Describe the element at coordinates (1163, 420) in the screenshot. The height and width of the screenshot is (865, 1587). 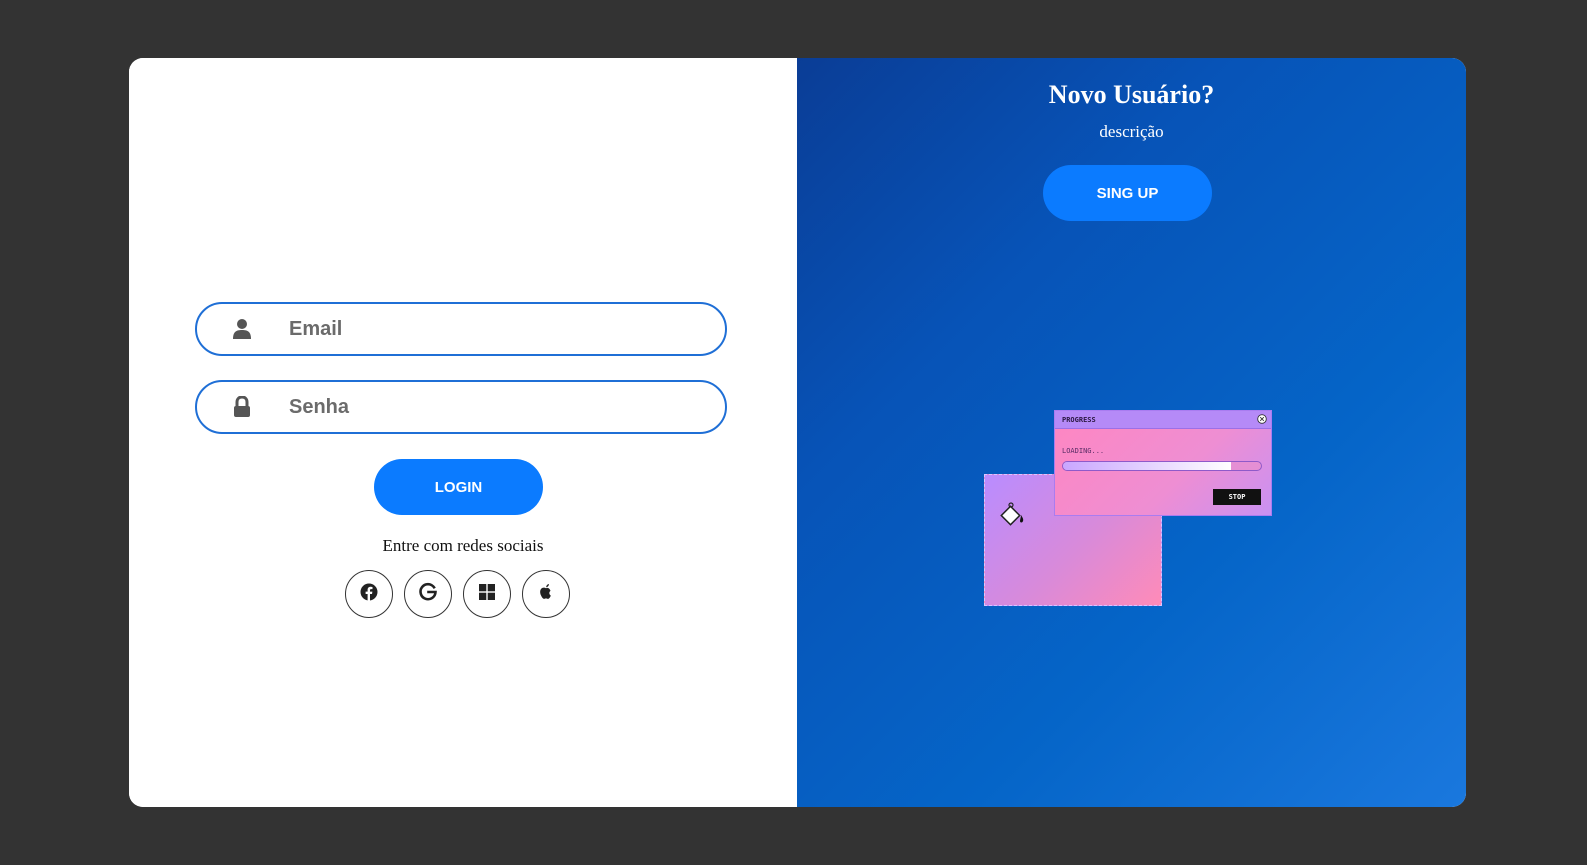
I see `progress-window-titlebar: PROGRESS` at that location.